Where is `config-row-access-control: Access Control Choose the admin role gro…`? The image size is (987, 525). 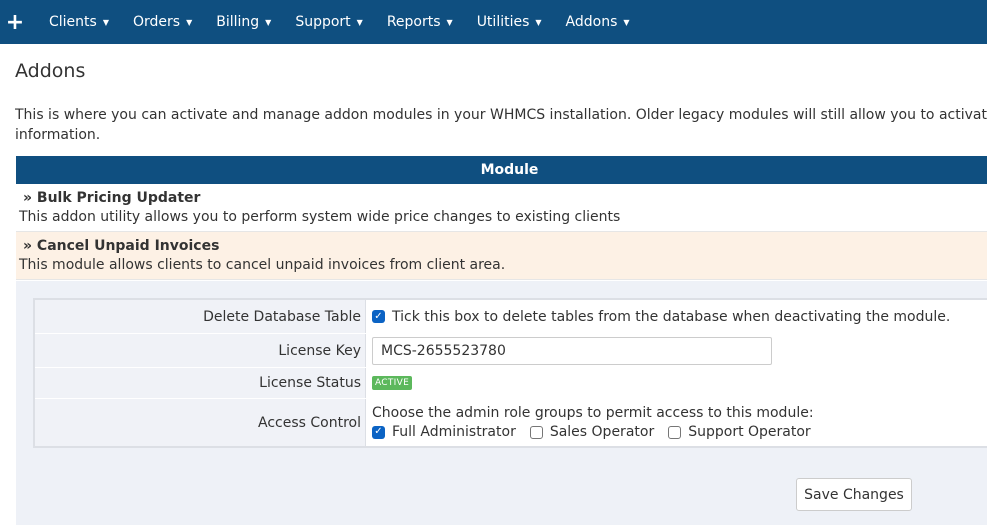
config-row-access-control: Access Control Choose the admin role gro… is located at coordinates (511, 422).